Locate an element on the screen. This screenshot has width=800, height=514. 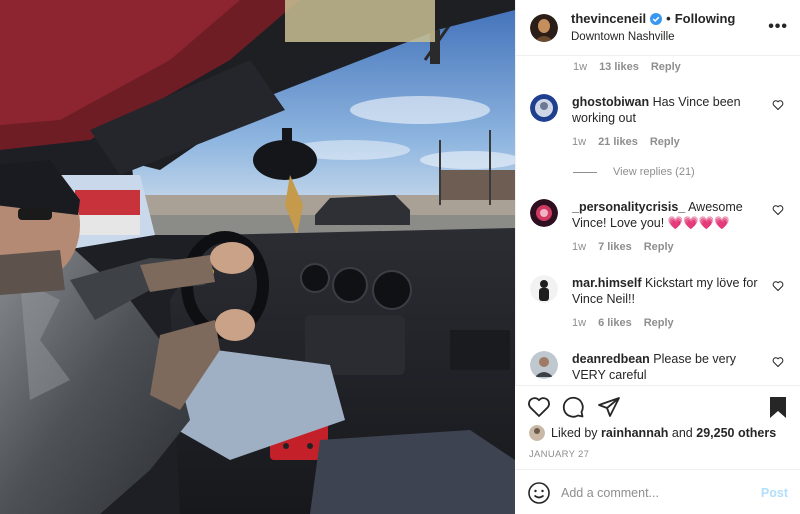
view-replies-label: View replies (21) is located at coordinates (654, 172).